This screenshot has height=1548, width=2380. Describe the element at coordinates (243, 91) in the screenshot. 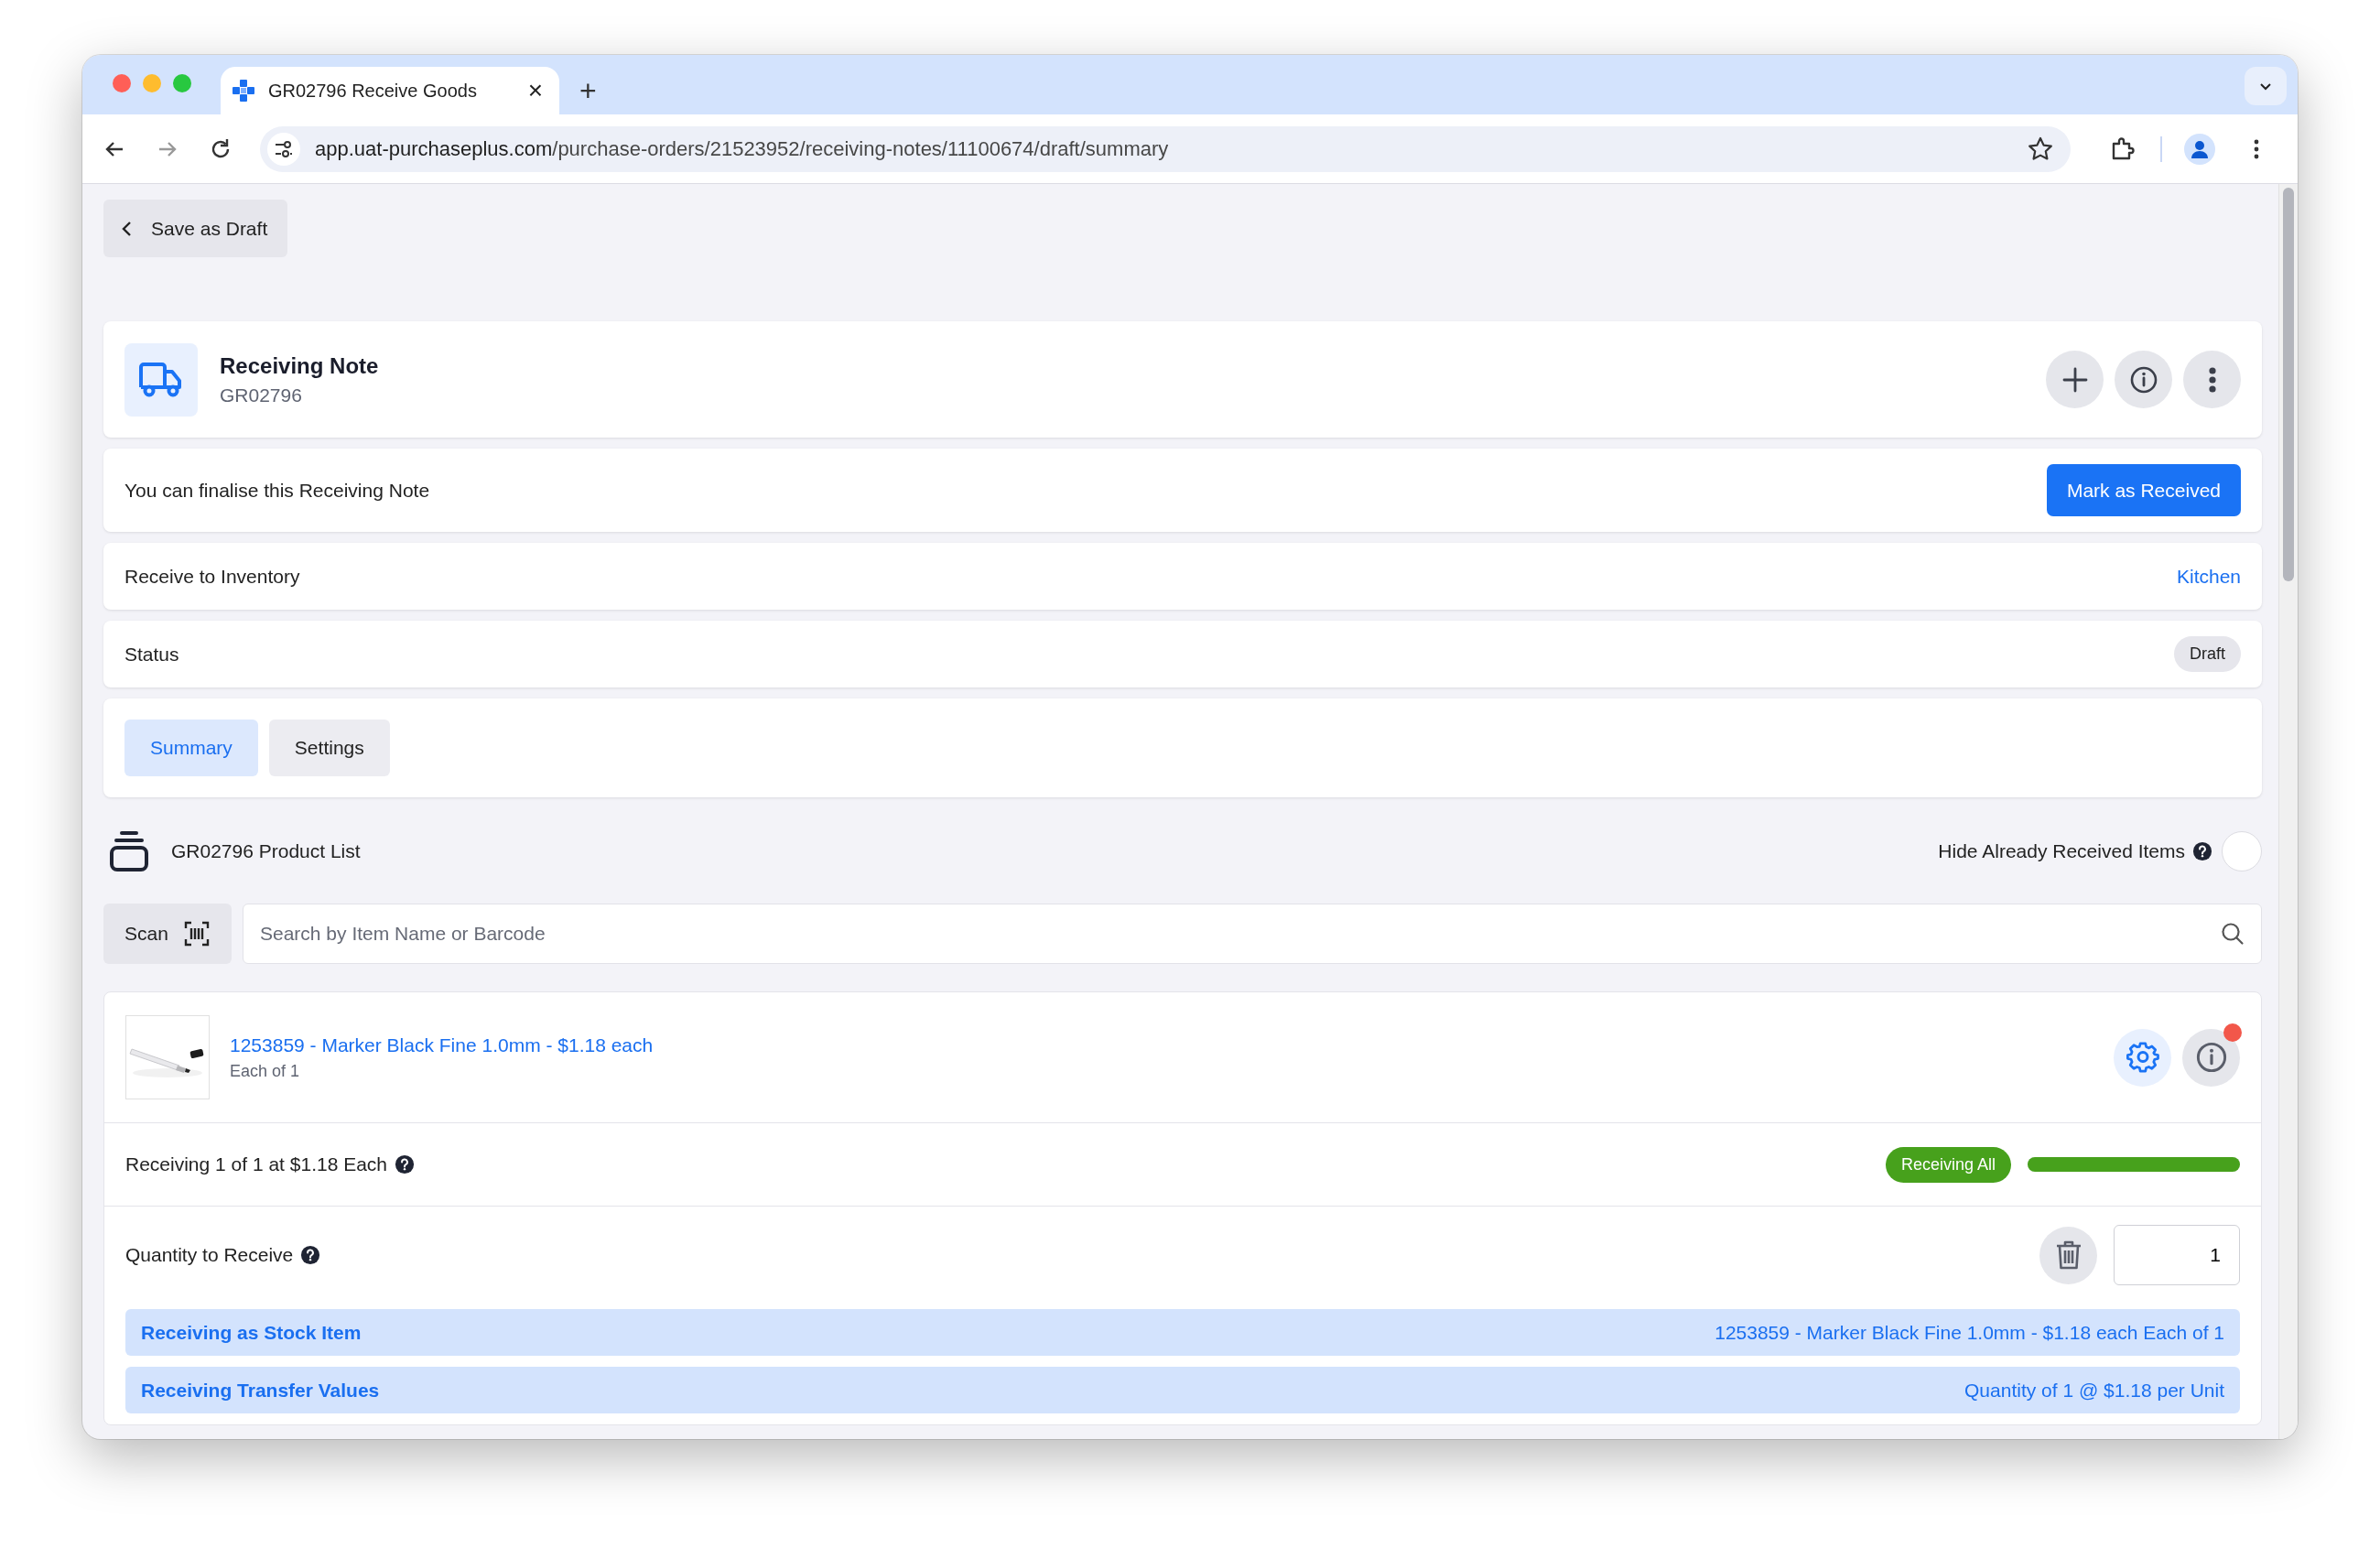

I see `app-logo-icon` at that location.